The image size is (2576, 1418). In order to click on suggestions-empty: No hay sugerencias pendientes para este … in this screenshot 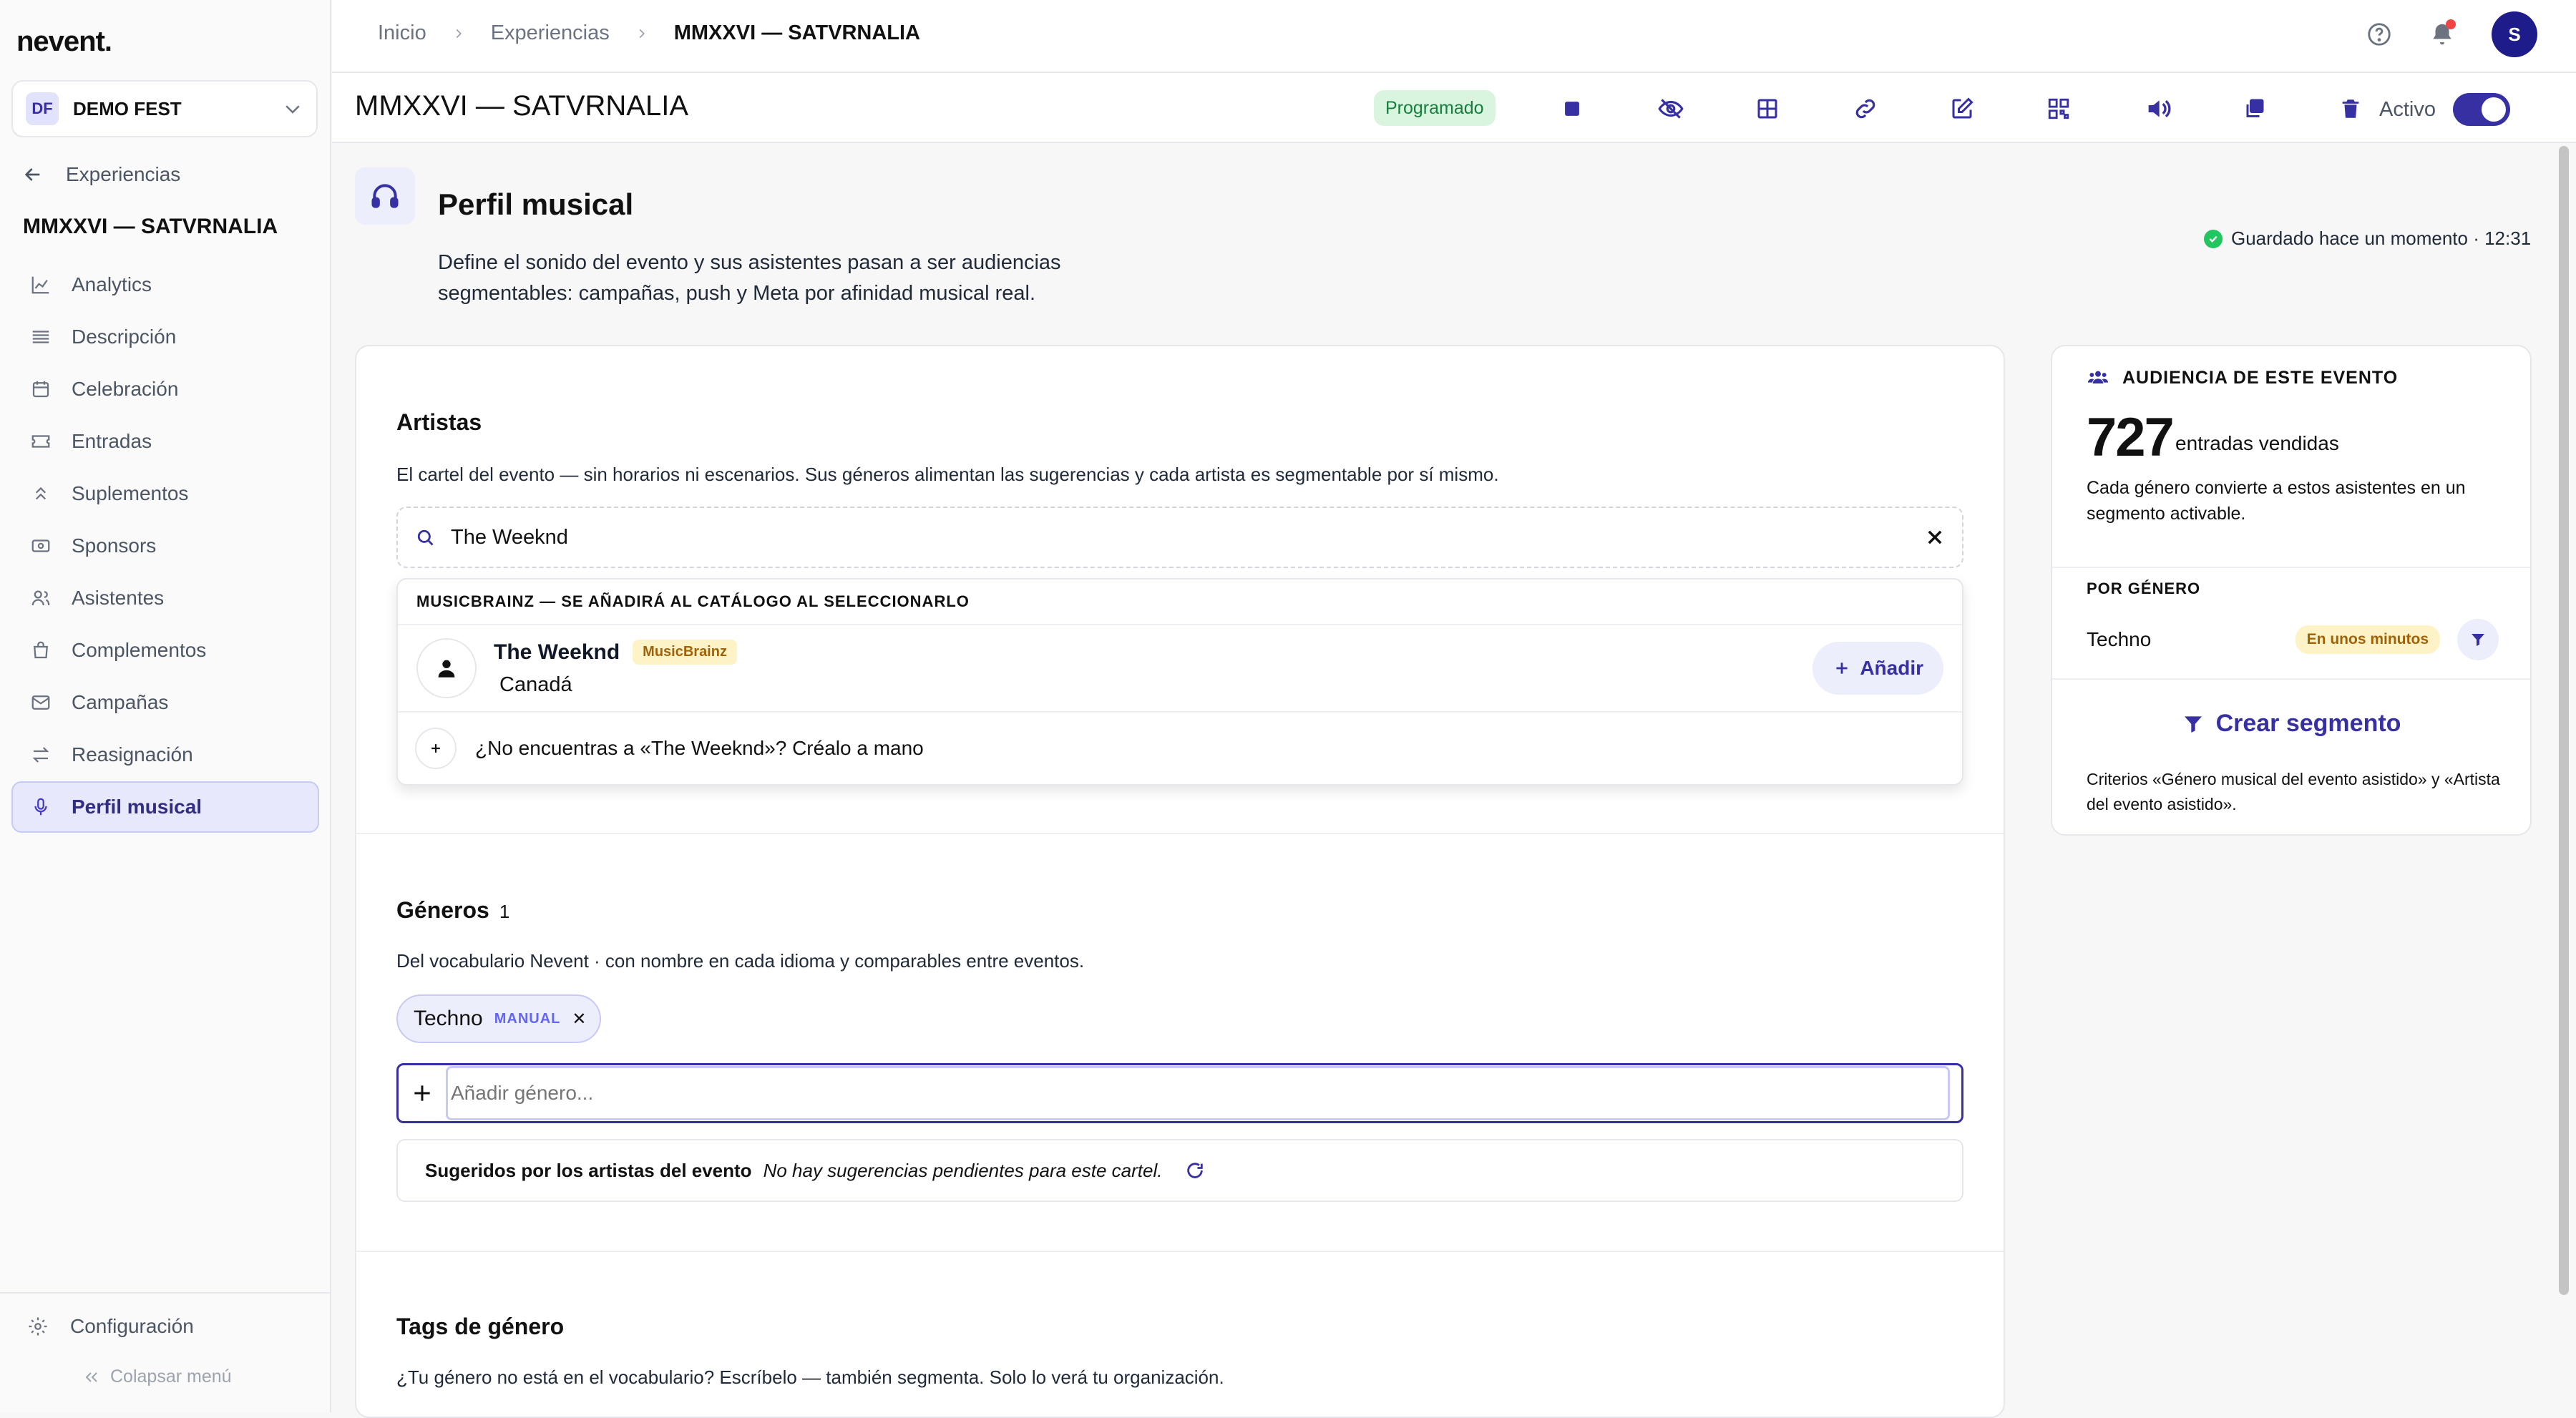, I will do `click(963, 1170)`.